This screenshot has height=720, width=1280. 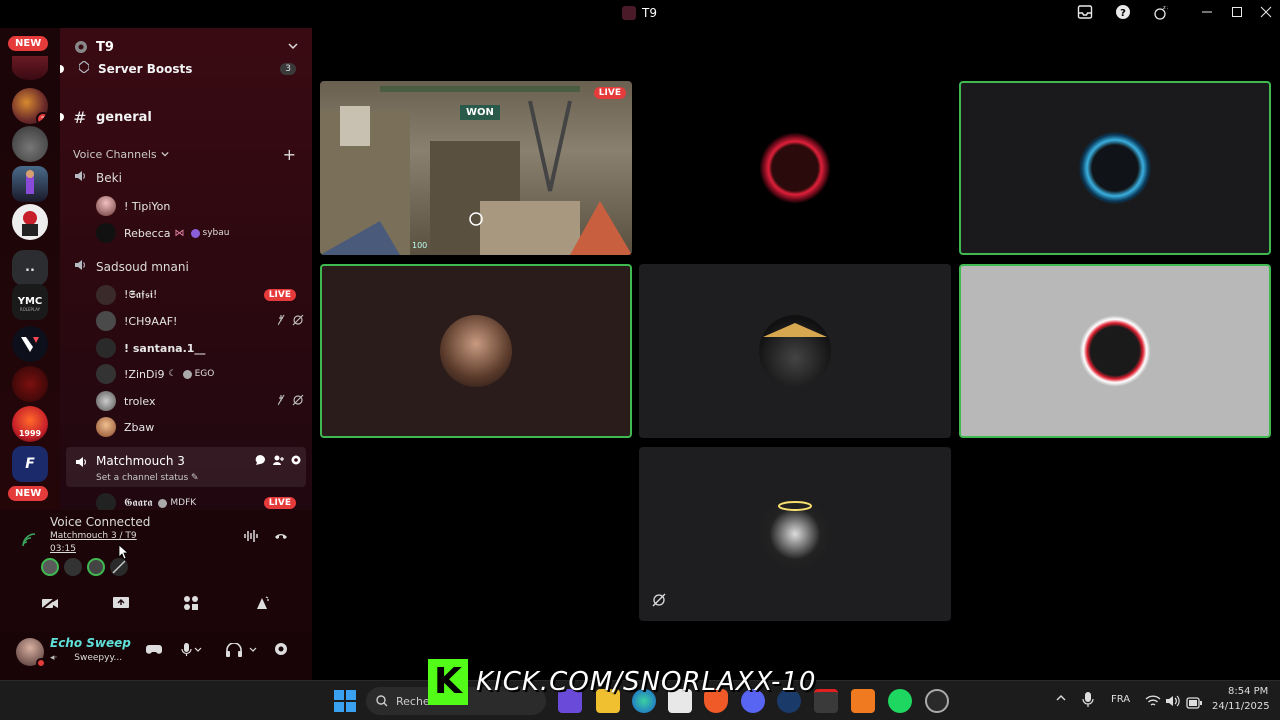 What do you see at coordinates (186, 178) in the screenshot?
I see `voice-channel-beki: Beki` at bounding box center [186, 178].